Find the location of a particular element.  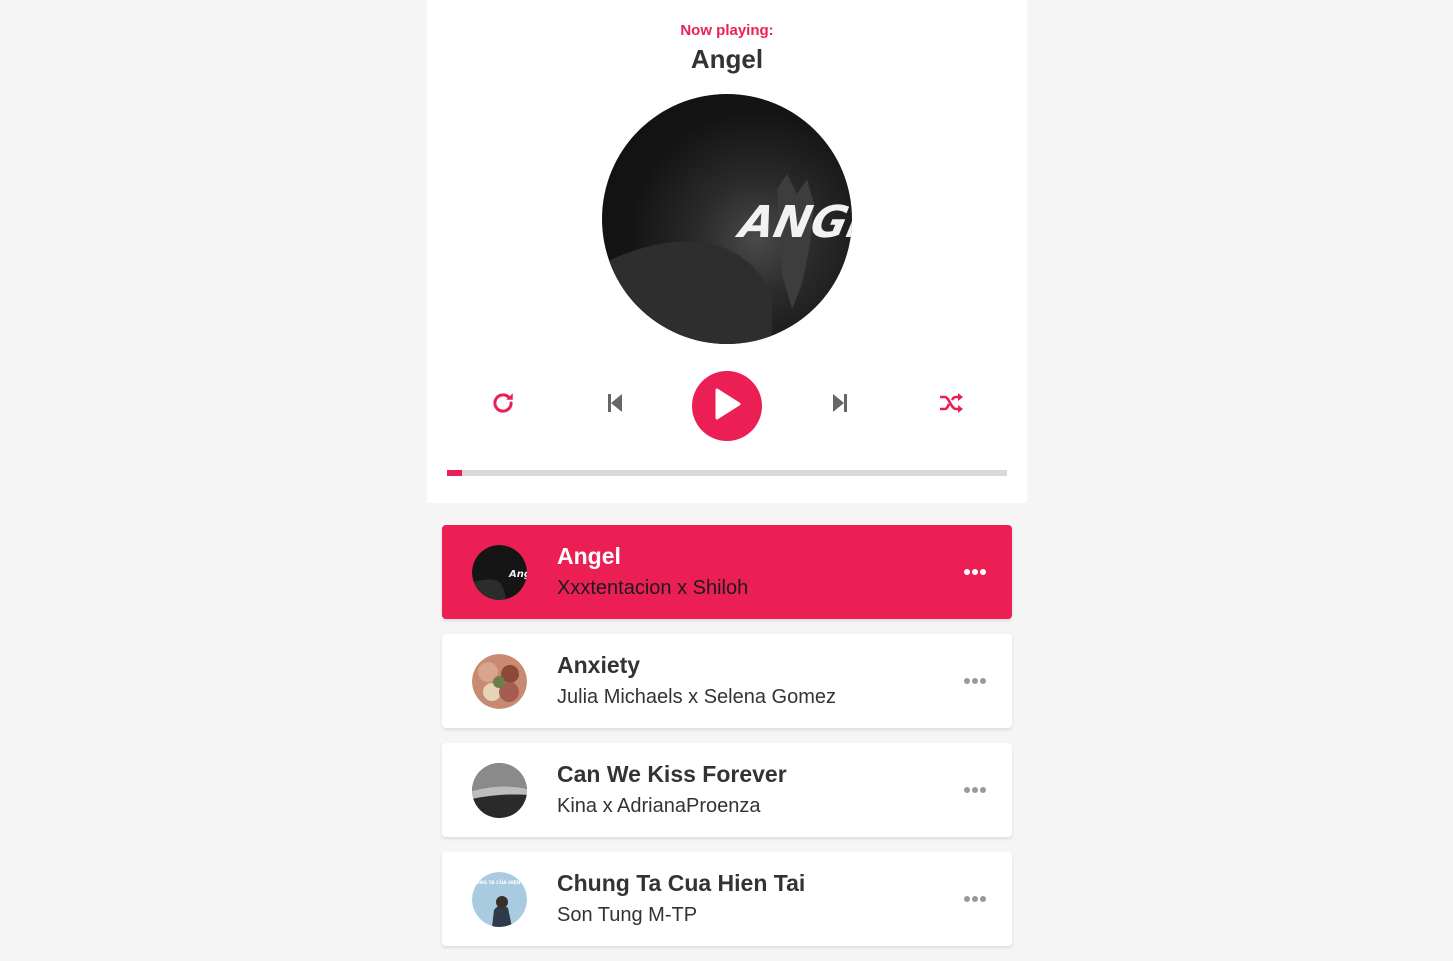

step-forward-icon is located at coordinates (840, 405).